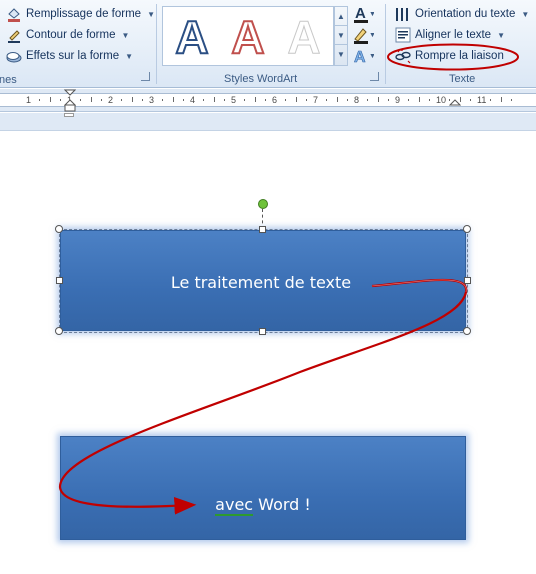  I want to click on ruler-number: 11, so click(482, 100).